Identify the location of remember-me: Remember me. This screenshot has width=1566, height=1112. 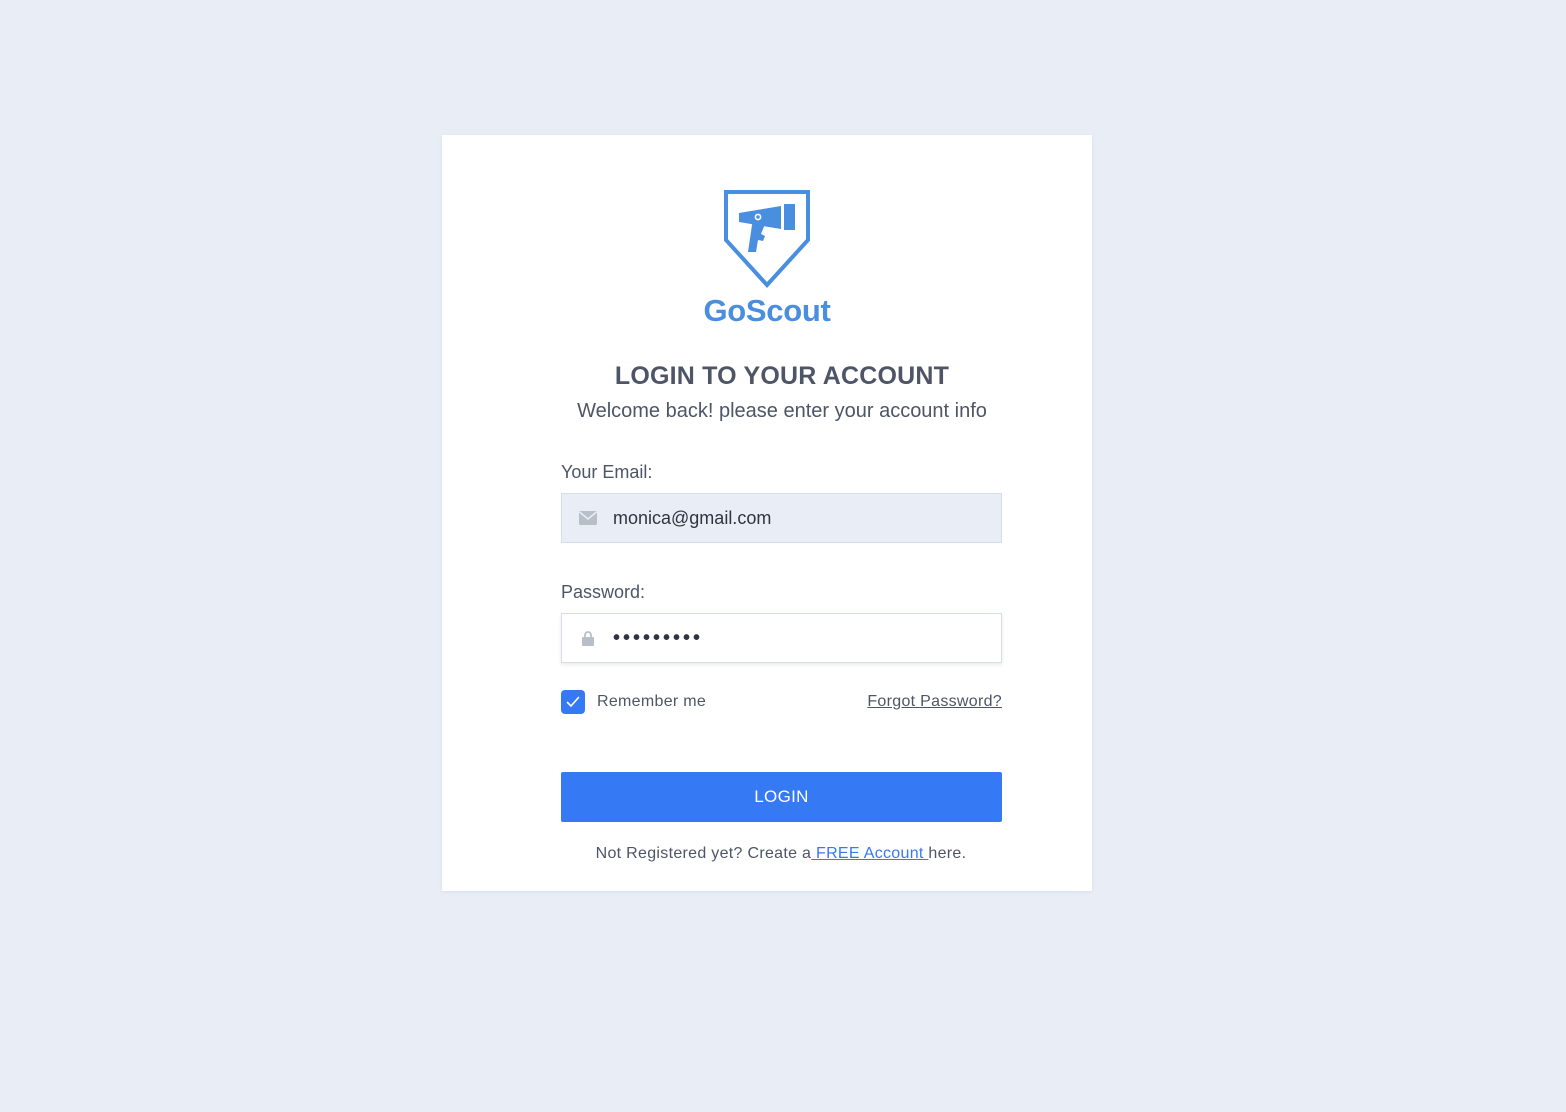
(633, 702).